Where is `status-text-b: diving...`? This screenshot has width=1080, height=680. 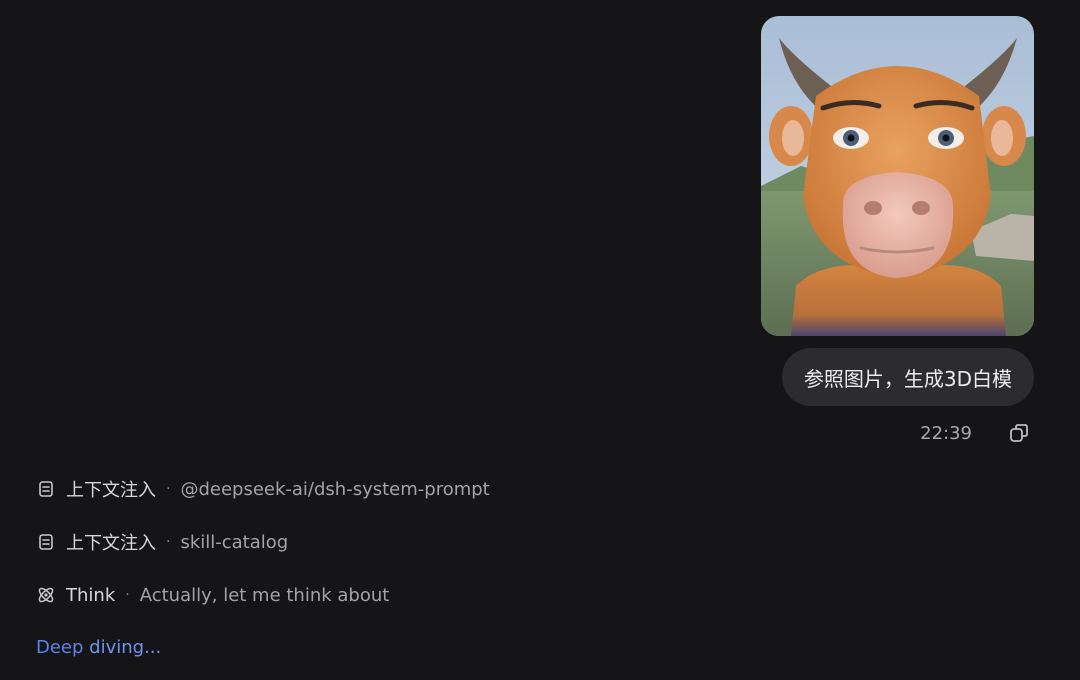 status-text-b: diving... is located at coordinates (125, 647).